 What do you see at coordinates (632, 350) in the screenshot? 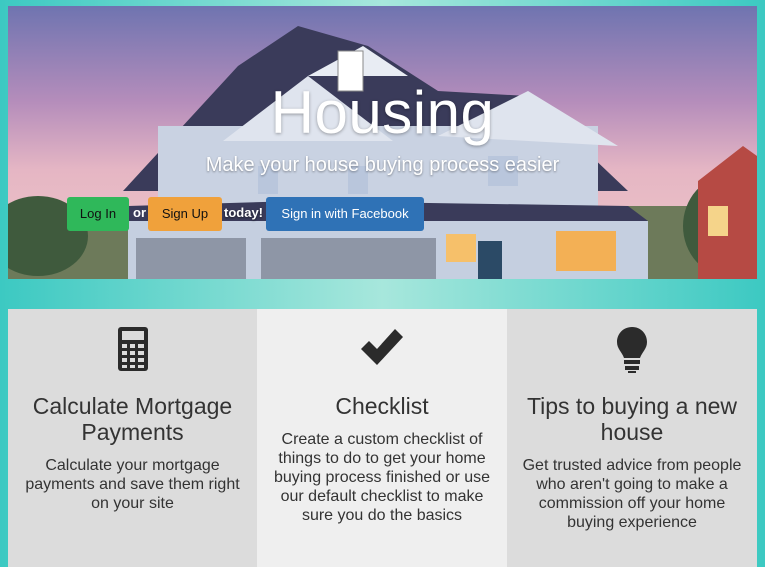
I see `lightbulb-icon` at bounding box center [632, 350].